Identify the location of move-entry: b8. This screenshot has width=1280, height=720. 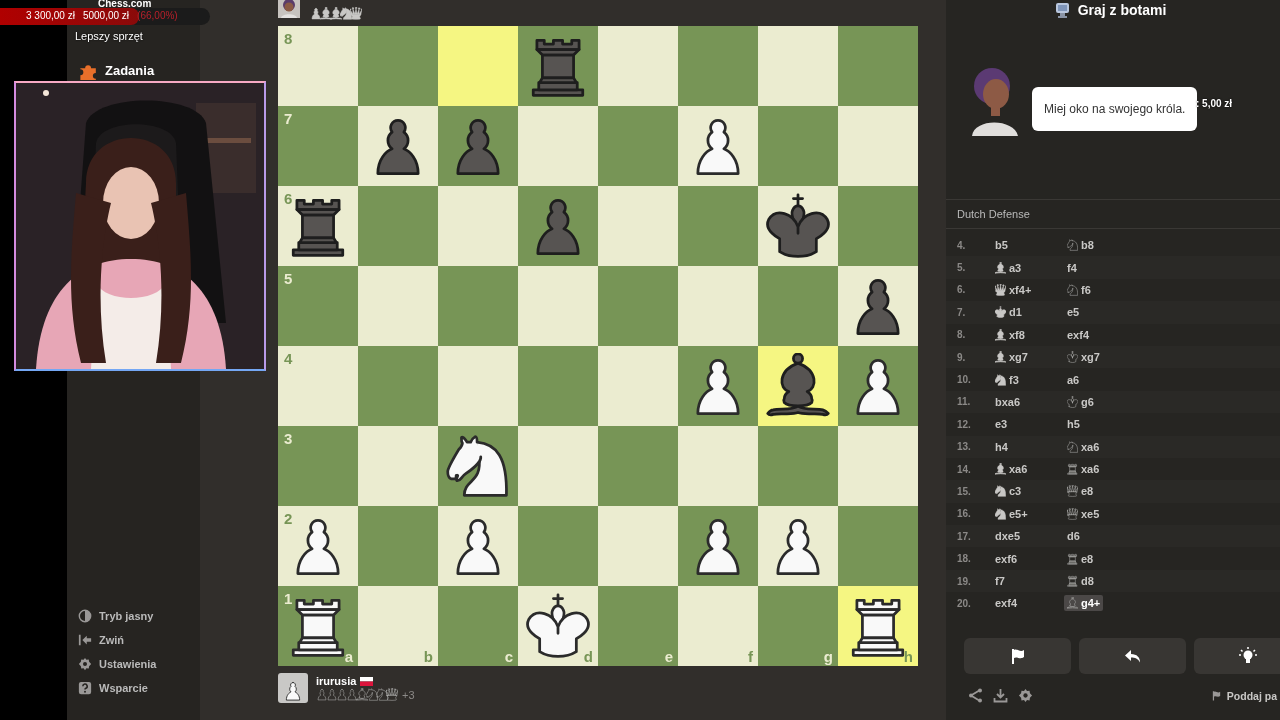
(1080, 245).